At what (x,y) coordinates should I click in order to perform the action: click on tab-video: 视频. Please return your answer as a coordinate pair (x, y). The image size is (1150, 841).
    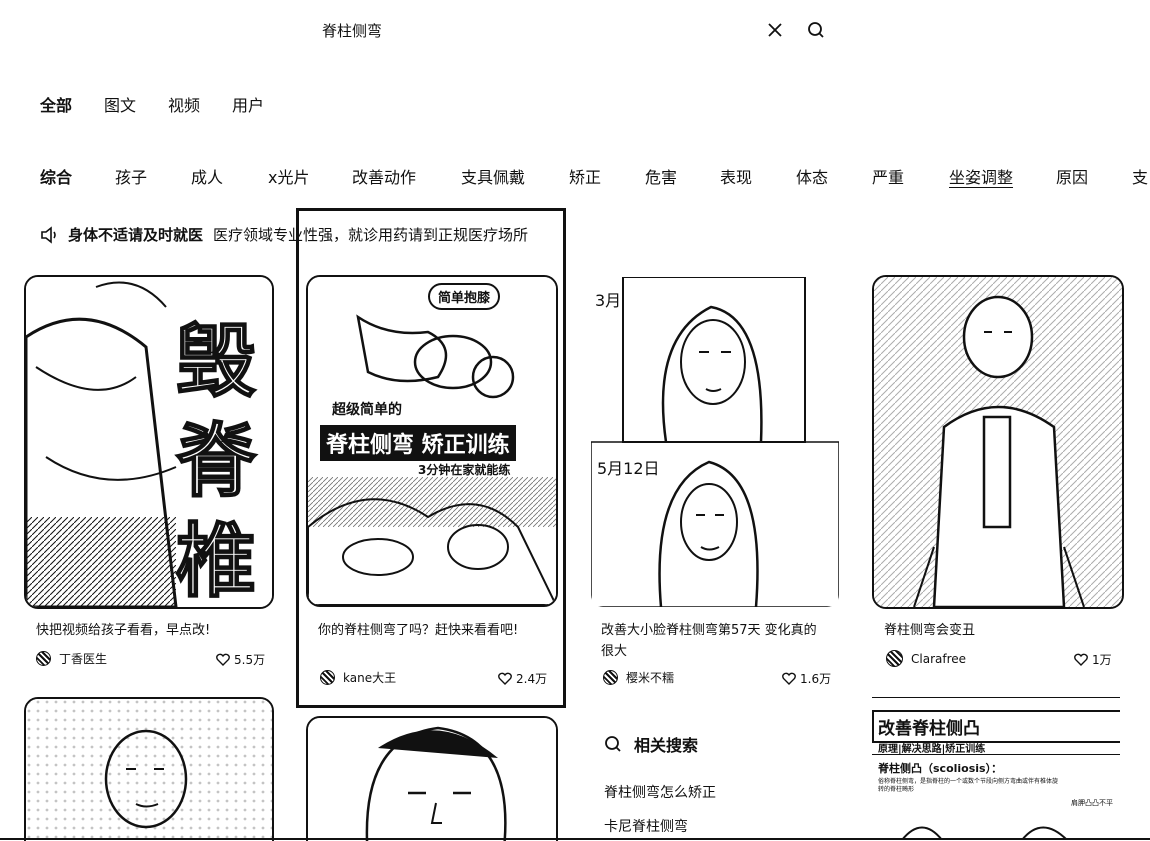
    Looking at the image, I should click on (184, 104).